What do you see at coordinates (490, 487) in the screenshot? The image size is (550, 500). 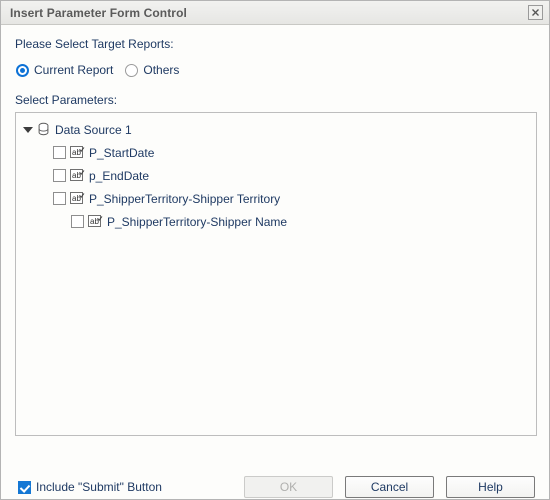 I see `help-button: Help` at bounding box center [490, 487].